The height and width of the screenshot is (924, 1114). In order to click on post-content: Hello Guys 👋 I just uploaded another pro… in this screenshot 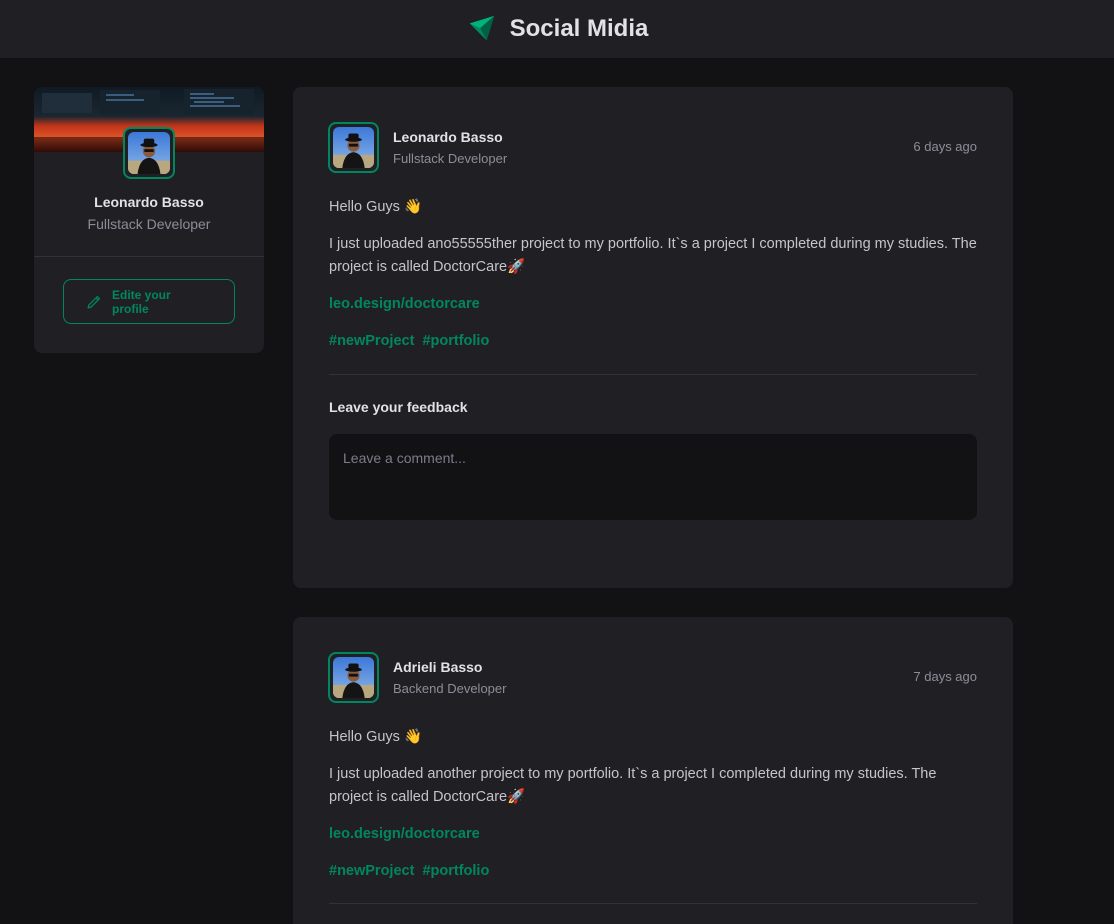, I will do `click(654, 811)`.